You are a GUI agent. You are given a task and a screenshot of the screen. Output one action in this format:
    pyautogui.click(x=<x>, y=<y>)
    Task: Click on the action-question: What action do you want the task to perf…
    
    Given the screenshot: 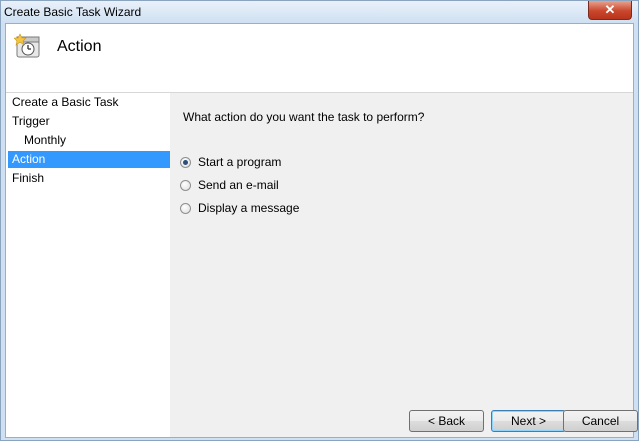 What is the action you would take?
    pyautogui.click(x=304, y=117)
    